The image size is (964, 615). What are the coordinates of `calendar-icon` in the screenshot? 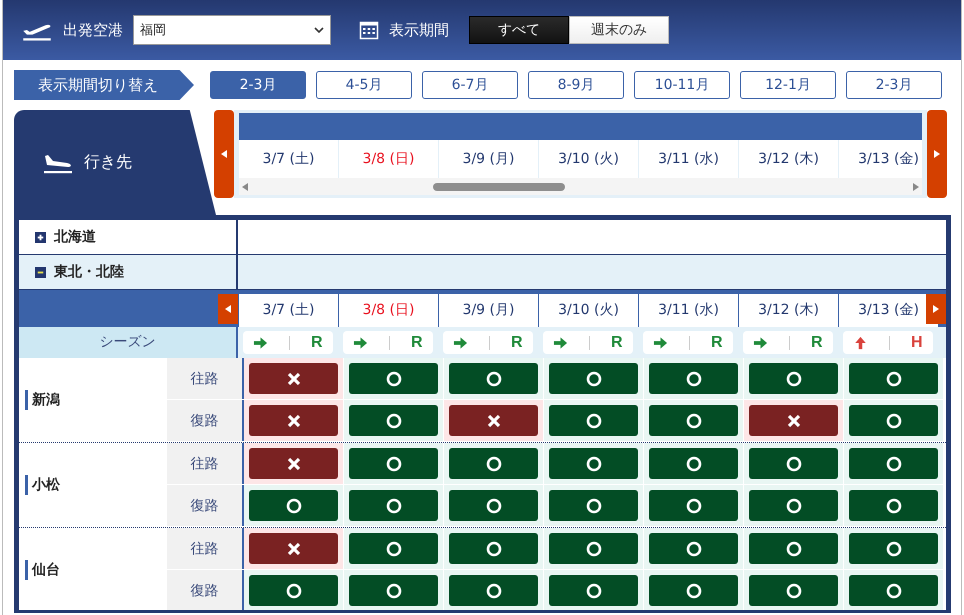 It's located at (369, 30).